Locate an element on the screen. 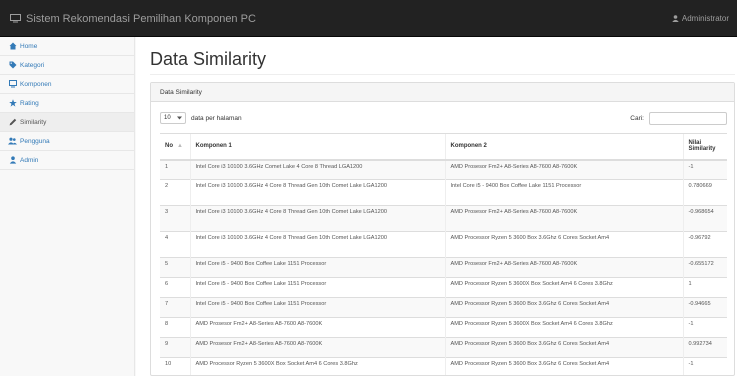  column-header-komponen1: Komponen 1 is located at coordinates (317, 147).